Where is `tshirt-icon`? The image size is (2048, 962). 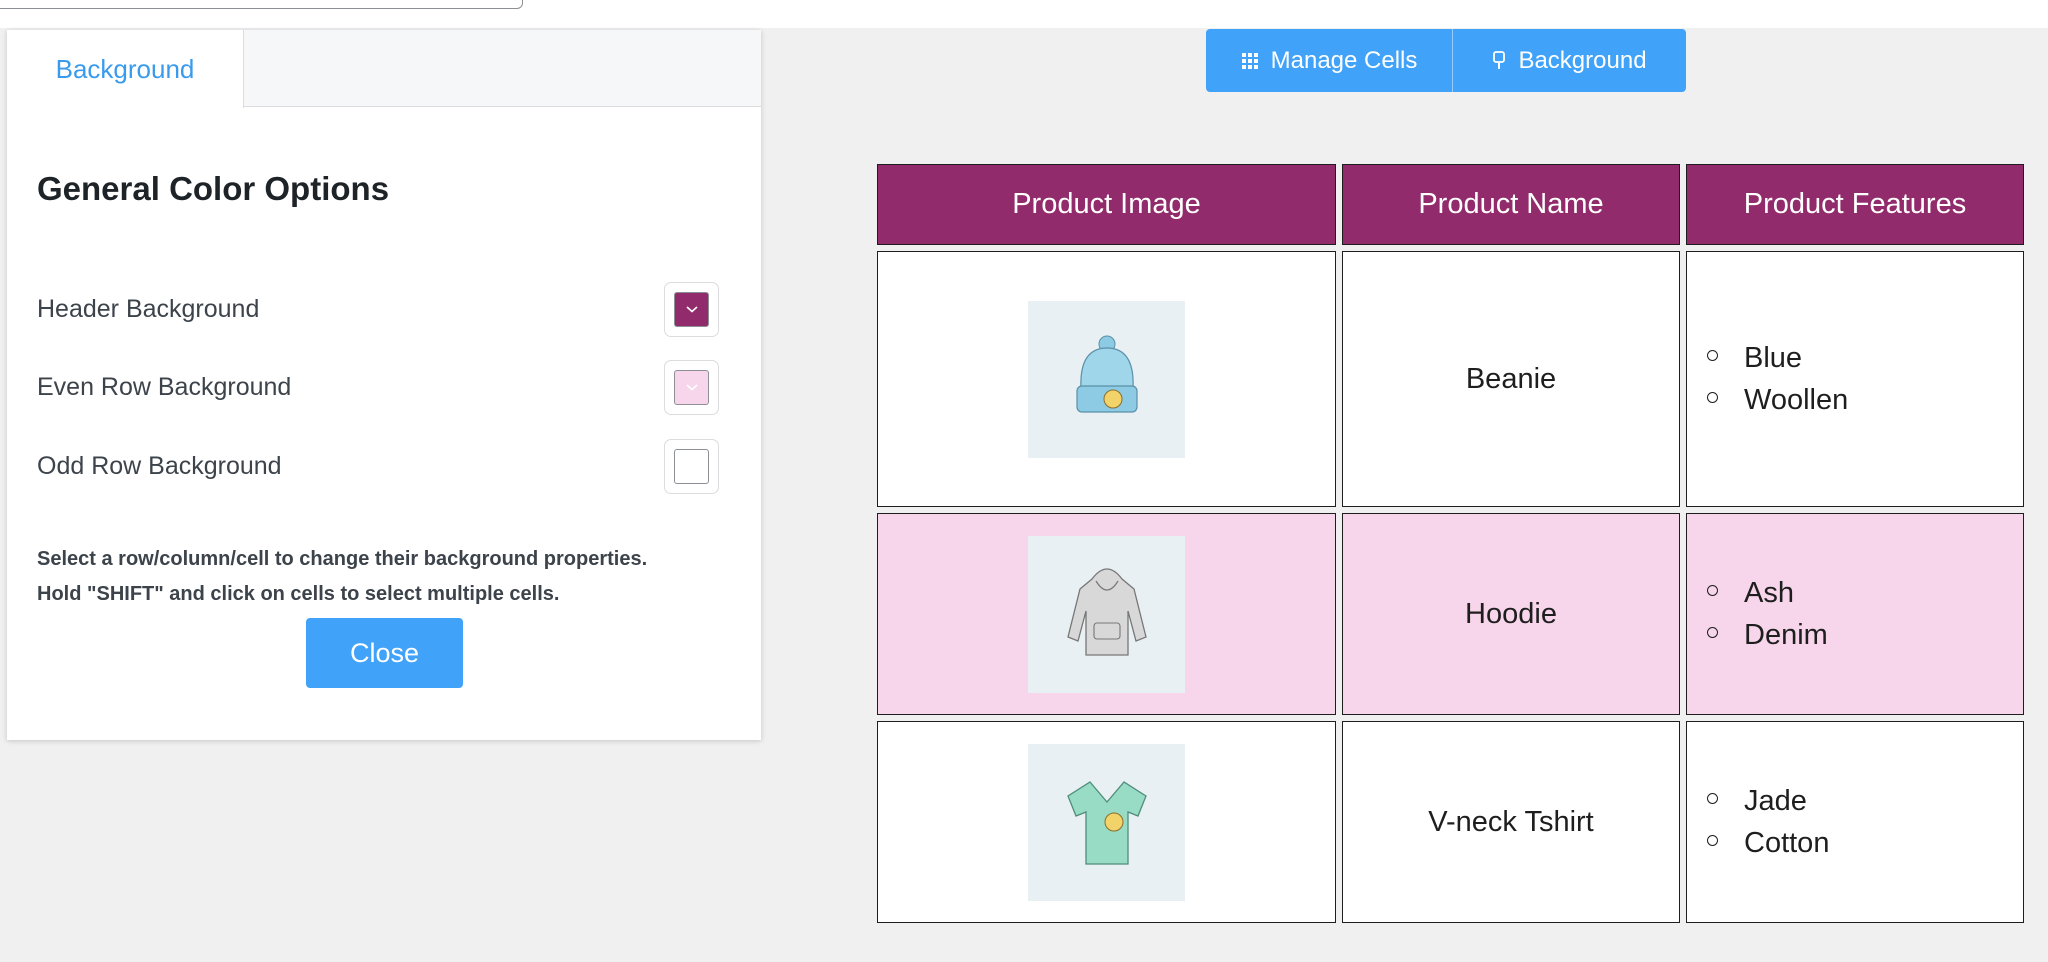 tshirt-icon is located at coordinates (1106, 823).